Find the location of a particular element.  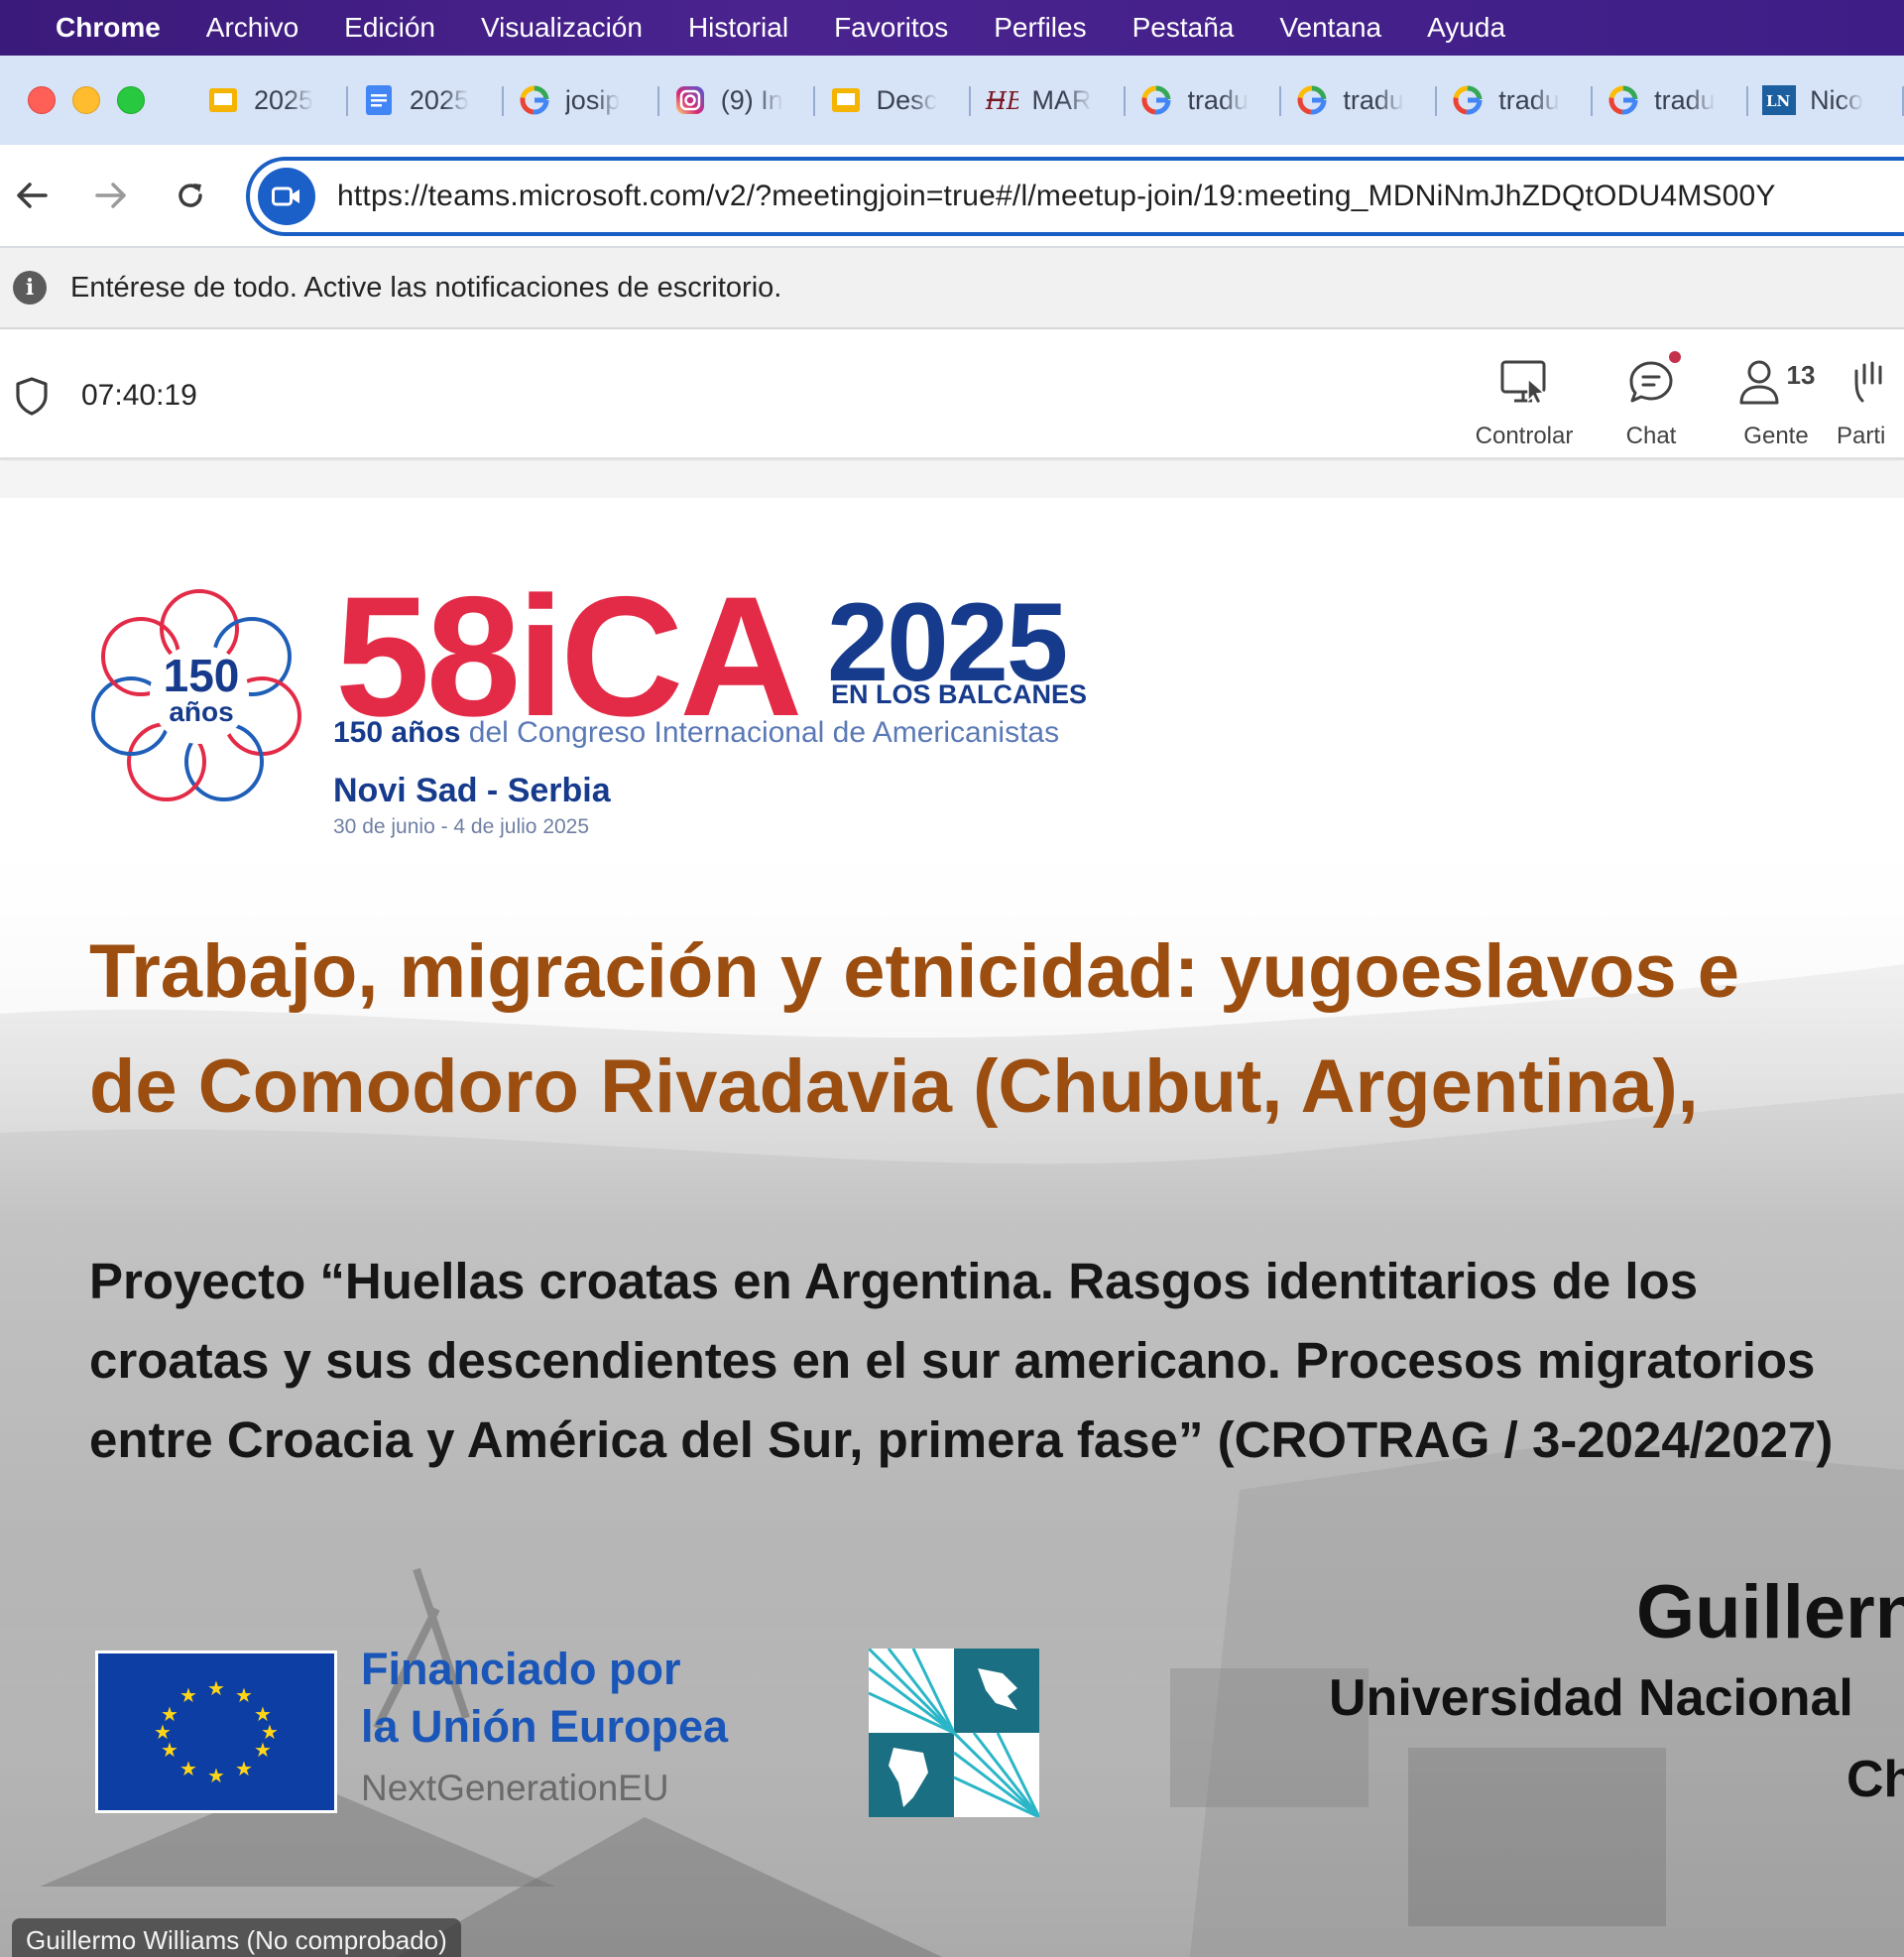

shield-icon is located at coordinates (32, 396).